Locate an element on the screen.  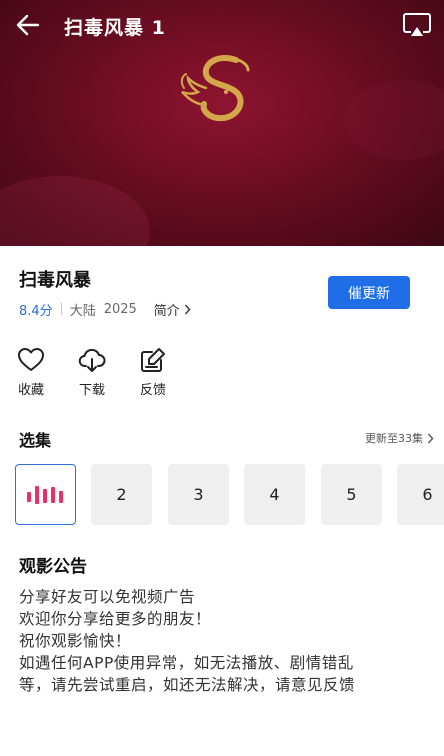
notice-line: 分享好友可以免视频广告 is located at coordinates (107, 597).